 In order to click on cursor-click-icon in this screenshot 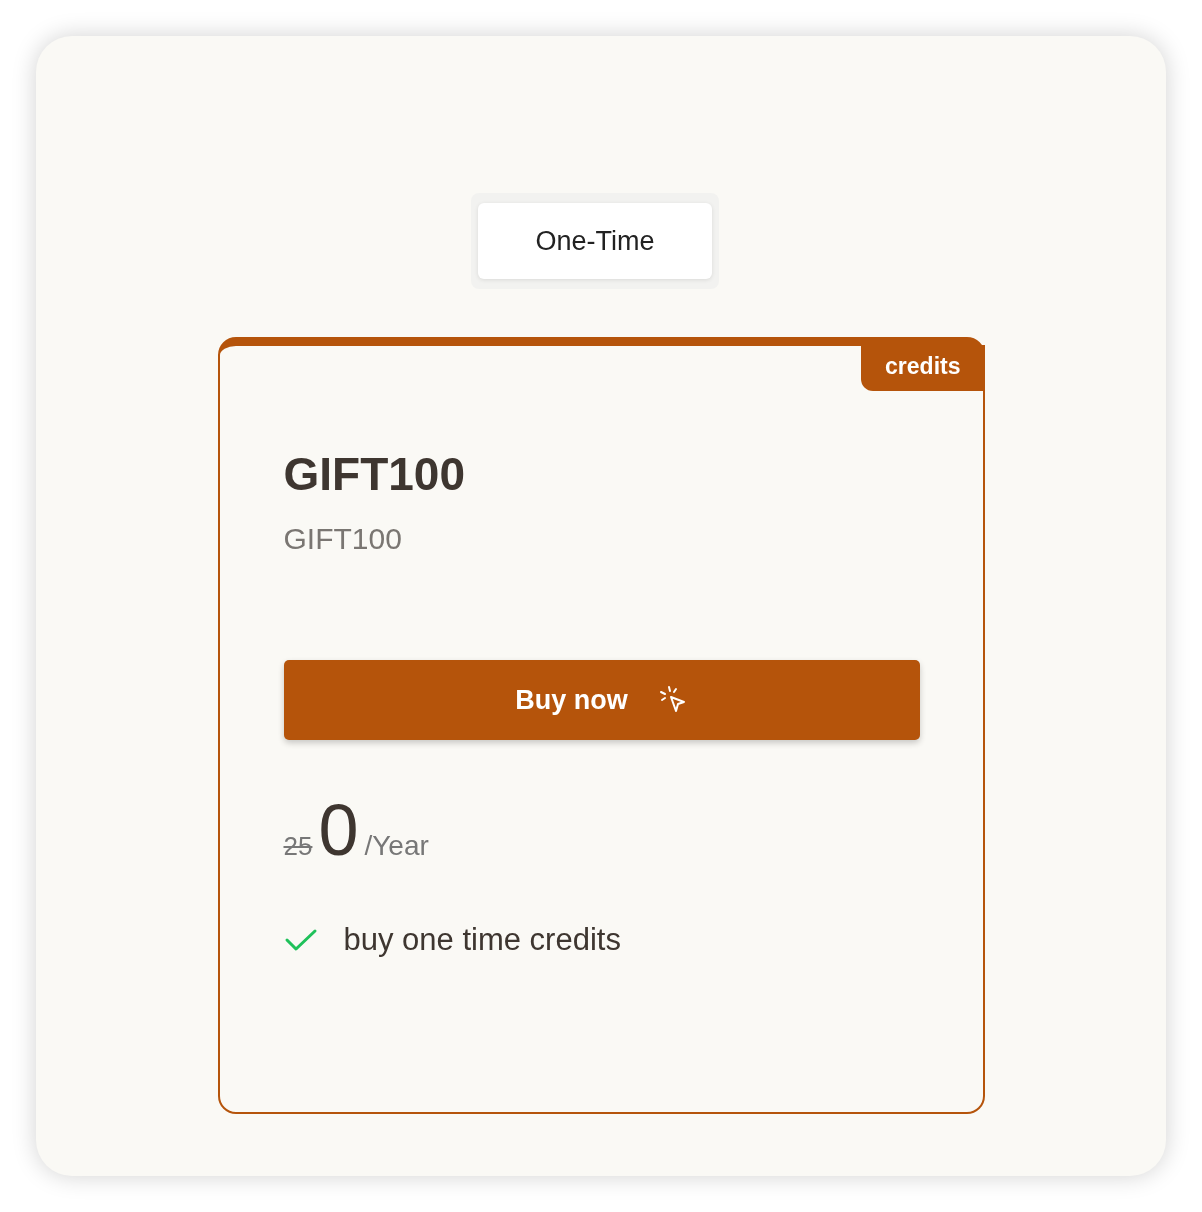, I will do `click(672, 700)`.